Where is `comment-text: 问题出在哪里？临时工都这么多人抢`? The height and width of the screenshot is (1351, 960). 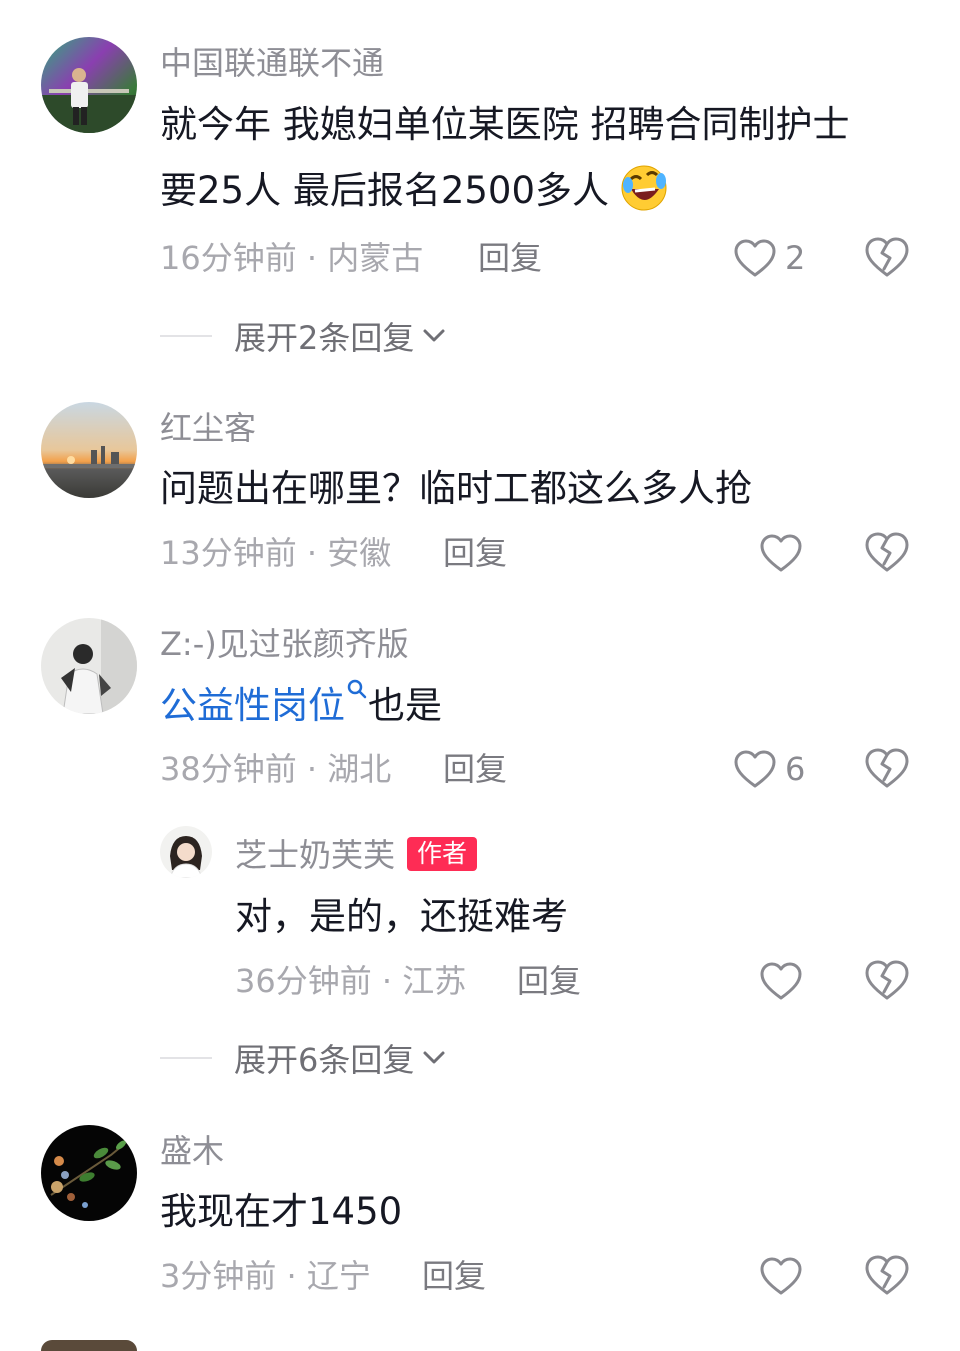
comment-text: 问题出在哪里？临时工都这么多人抢 is located at coordinates (456, 488).